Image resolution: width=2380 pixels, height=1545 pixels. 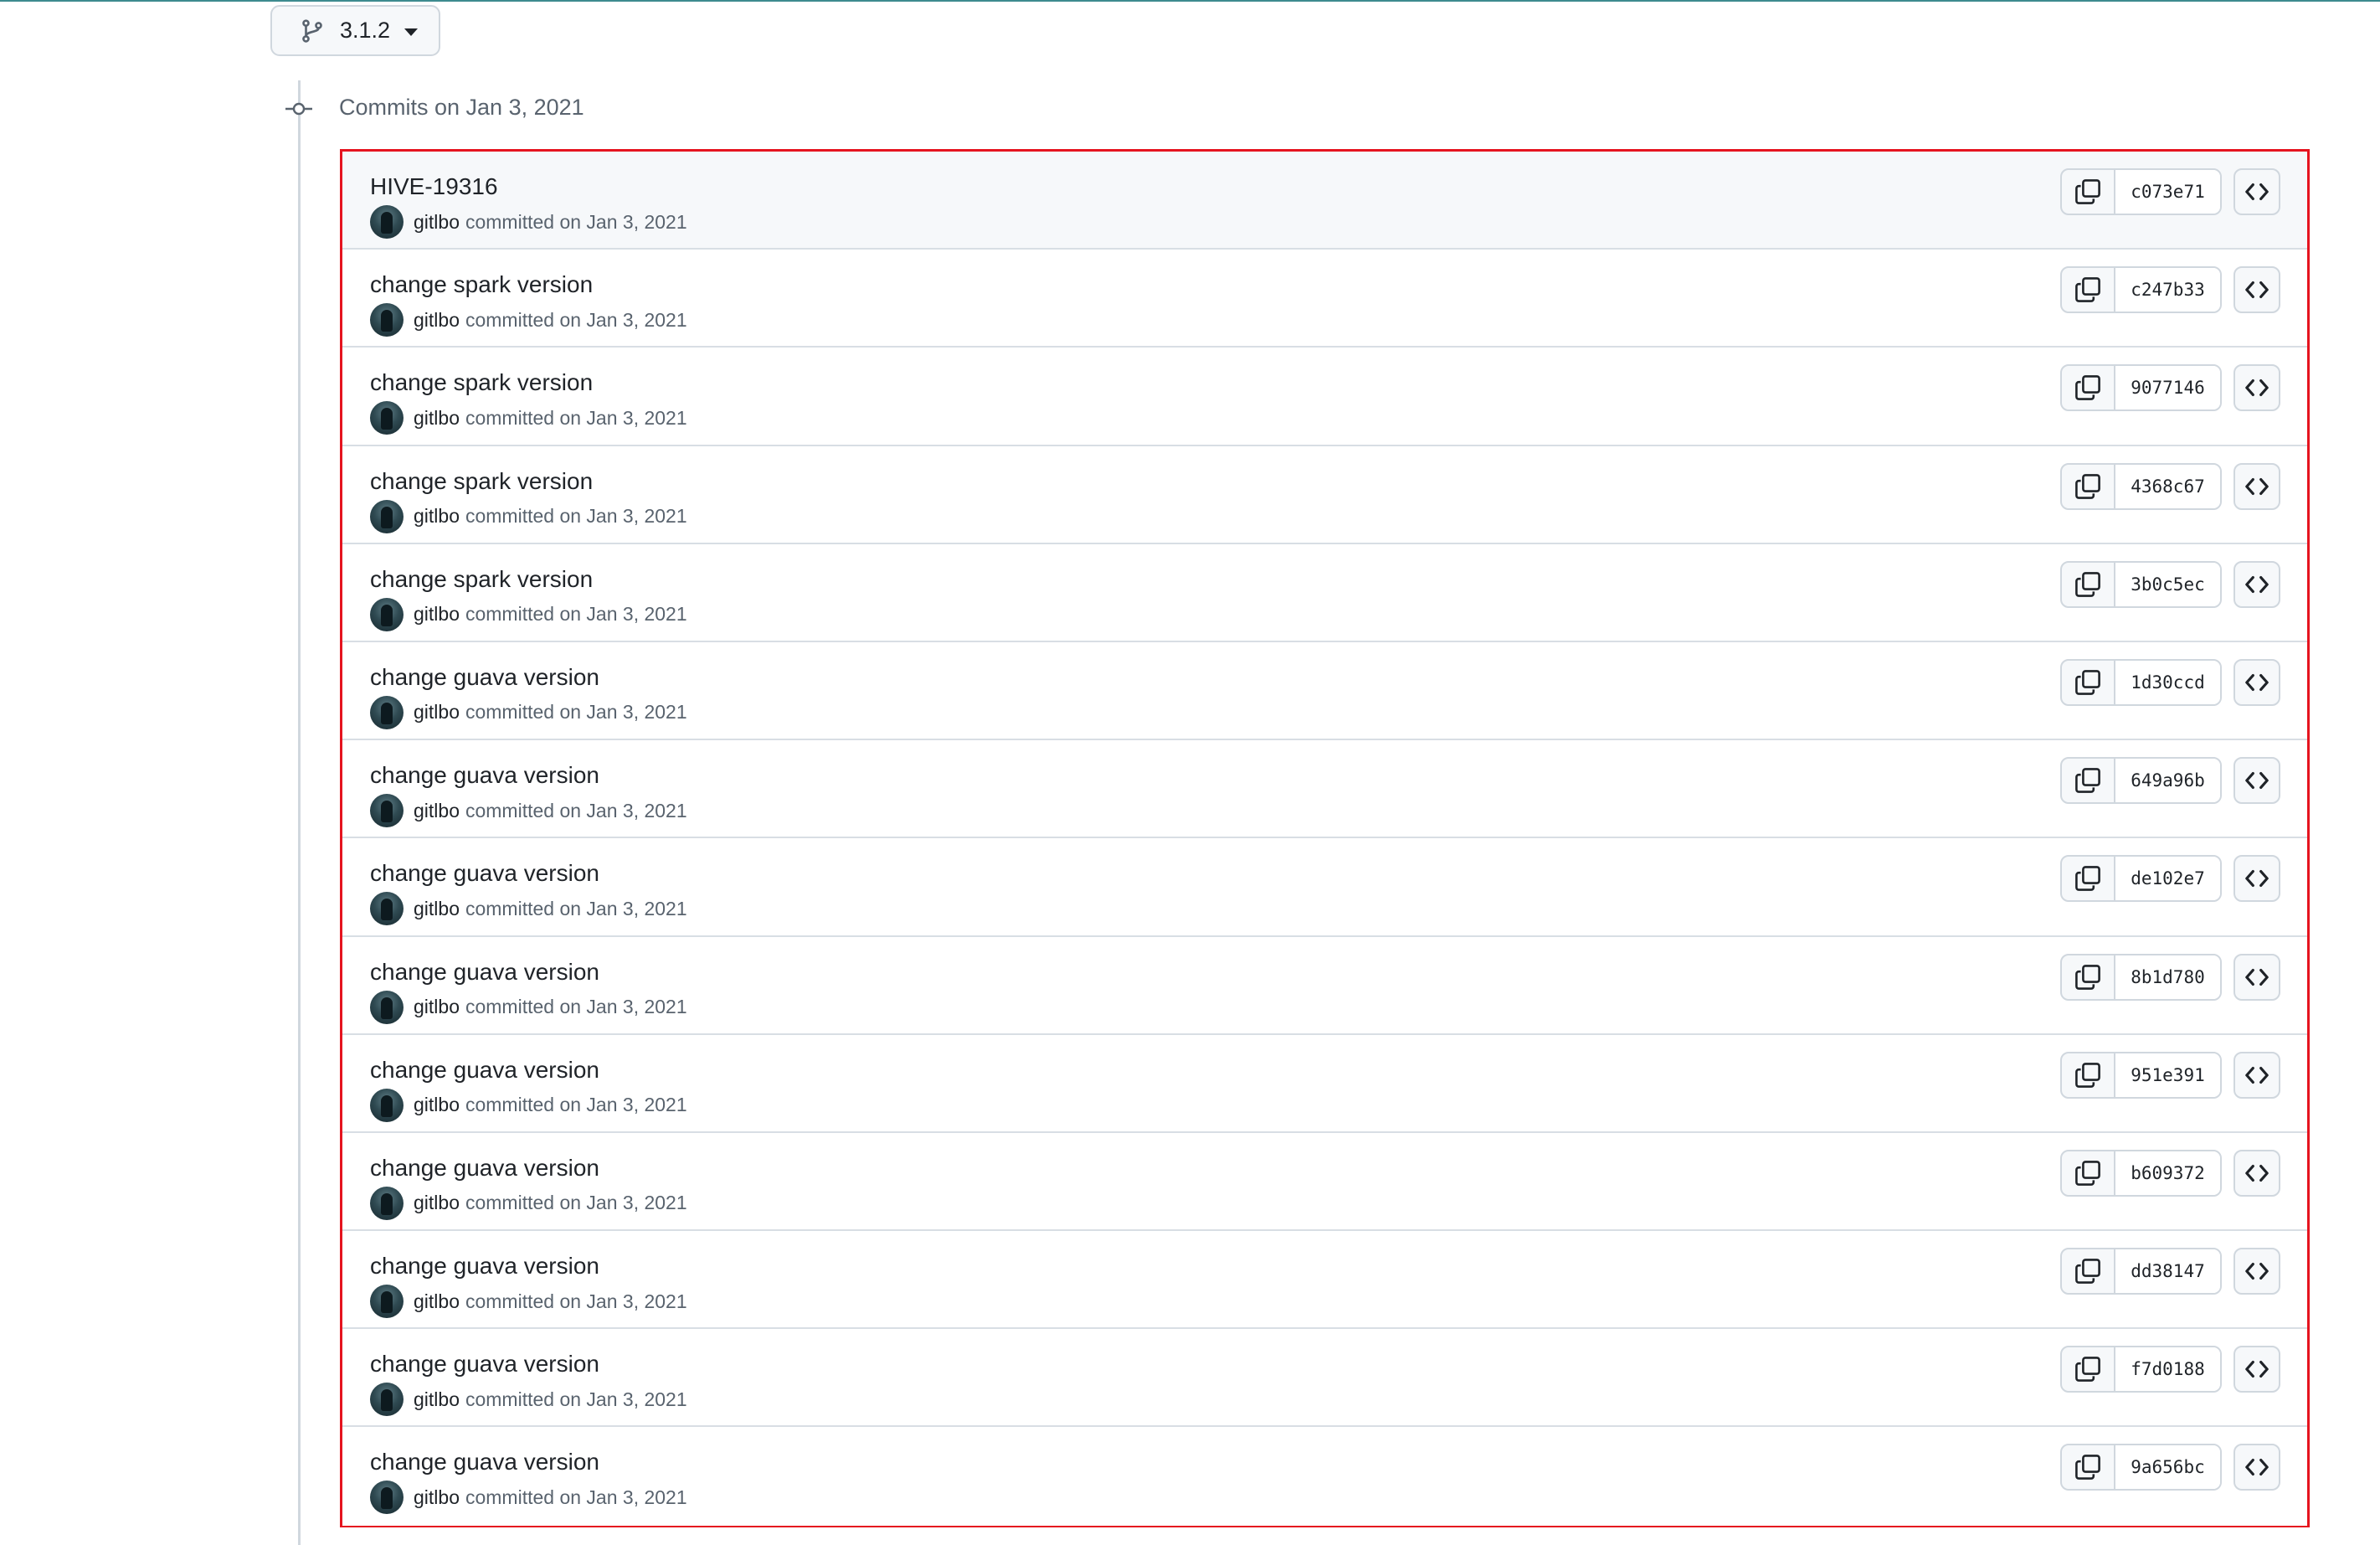 I want to click on commit-sha-link: b609372, so click(x=2167, y=1173).